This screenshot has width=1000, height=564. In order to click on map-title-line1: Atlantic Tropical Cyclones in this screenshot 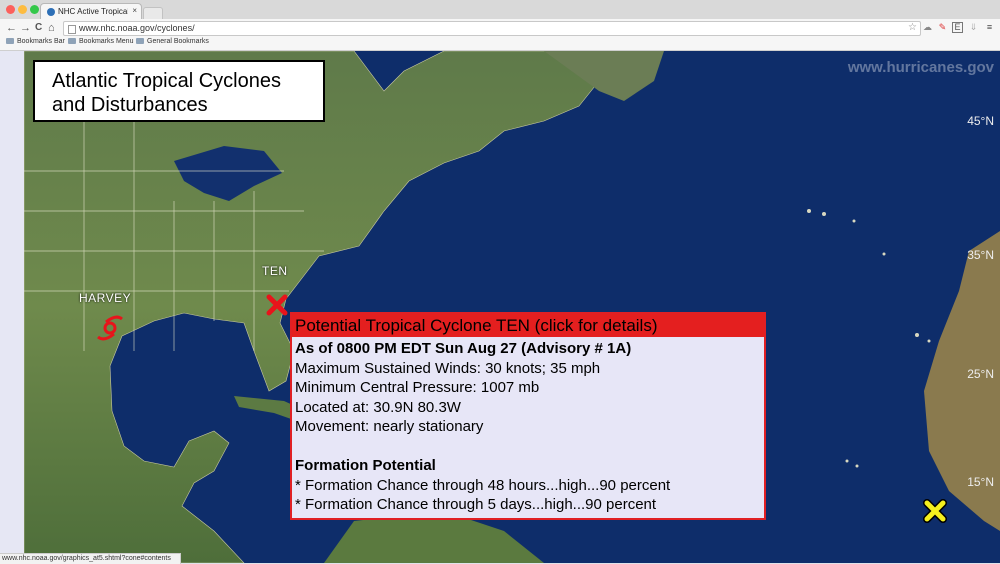, I will do `click(166, 81)`.